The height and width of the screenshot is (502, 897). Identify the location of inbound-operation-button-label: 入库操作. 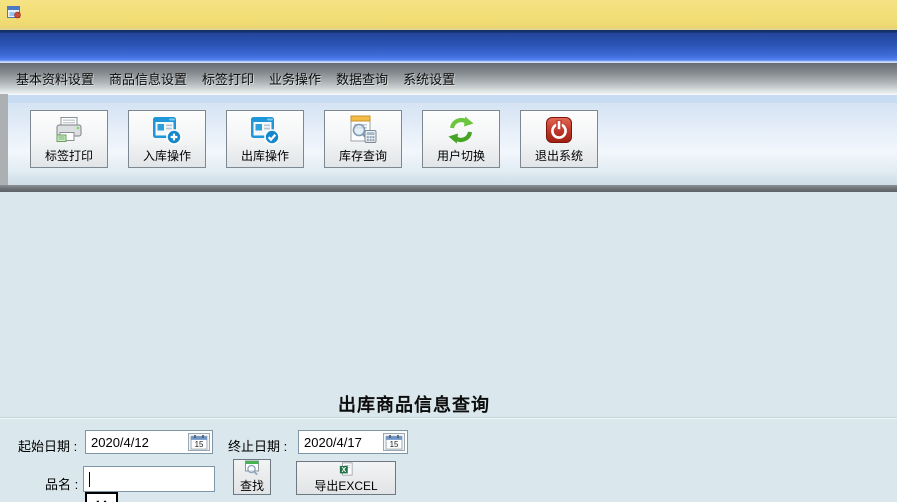
(166, 155).